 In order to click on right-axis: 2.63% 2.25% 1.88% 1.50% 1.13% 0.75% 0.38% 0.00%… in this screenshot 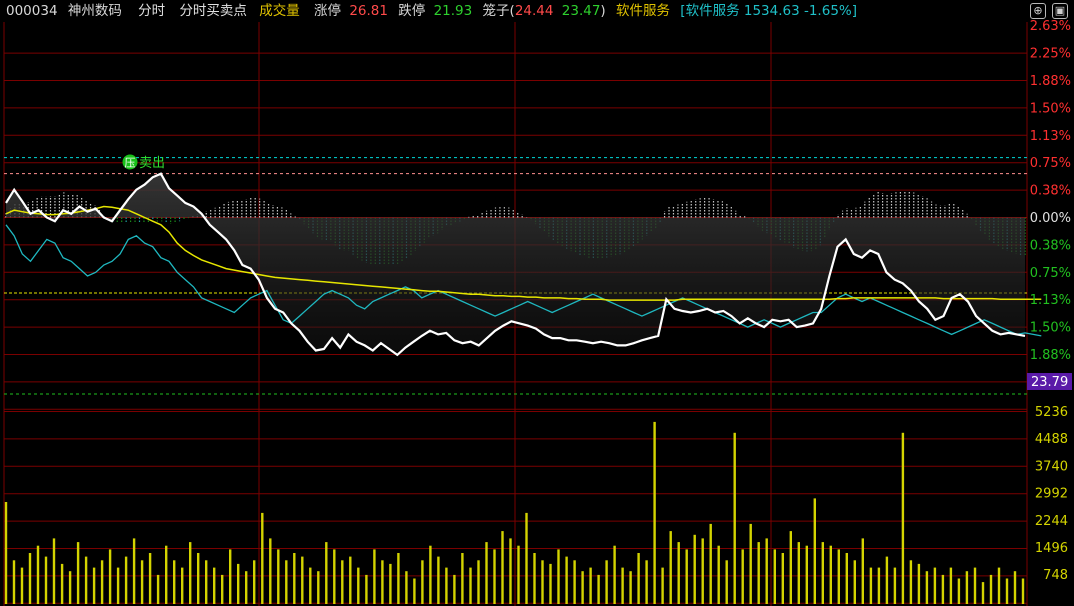, I will do `click(1050, 301)`.